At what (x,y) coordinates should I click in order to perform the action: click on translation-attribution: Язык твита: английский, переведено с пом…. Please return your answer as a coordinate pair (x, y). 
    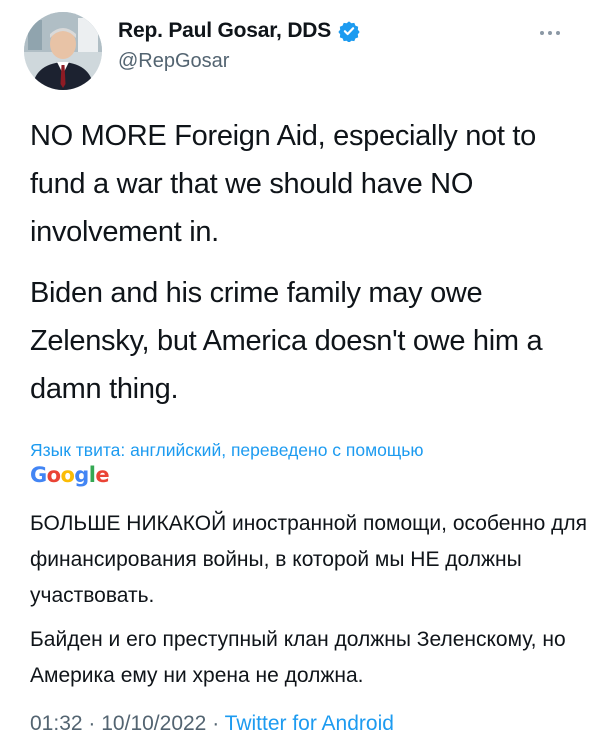
    Looking at the image, I should click on (307, 463).